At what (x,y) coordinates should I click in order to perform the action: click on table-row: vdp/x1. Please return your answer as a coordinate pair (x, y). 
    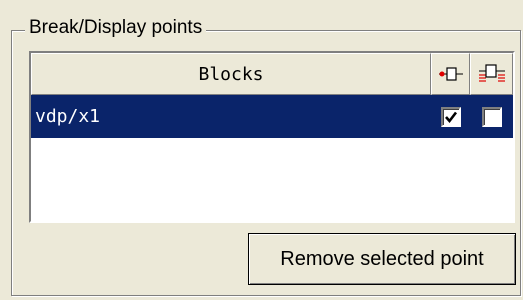
    Looking at the image, I should click on (272, 116).